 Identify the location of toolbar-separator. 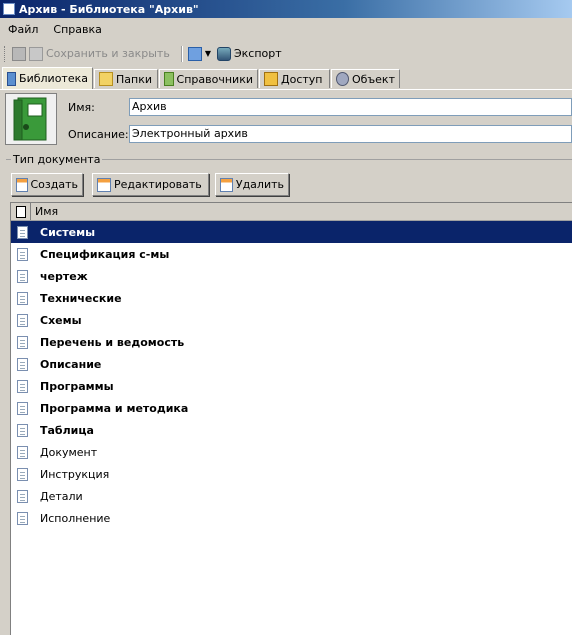
(181, 53).